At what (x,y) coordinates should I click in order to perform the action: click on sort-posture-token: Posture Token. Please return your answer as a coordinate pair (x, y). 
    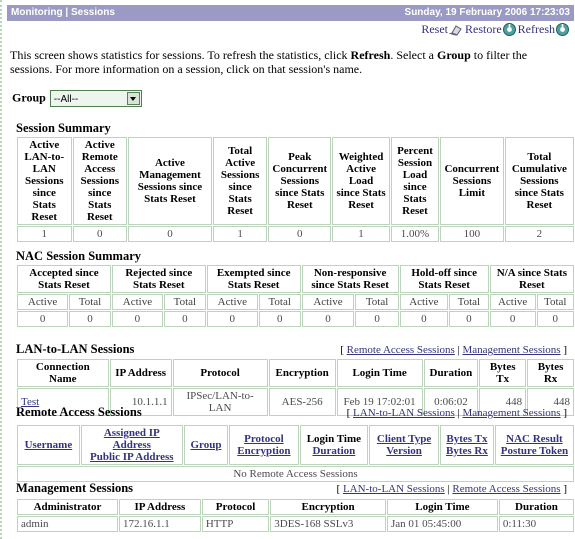
    Looking at the image, I should click on (534, 451).